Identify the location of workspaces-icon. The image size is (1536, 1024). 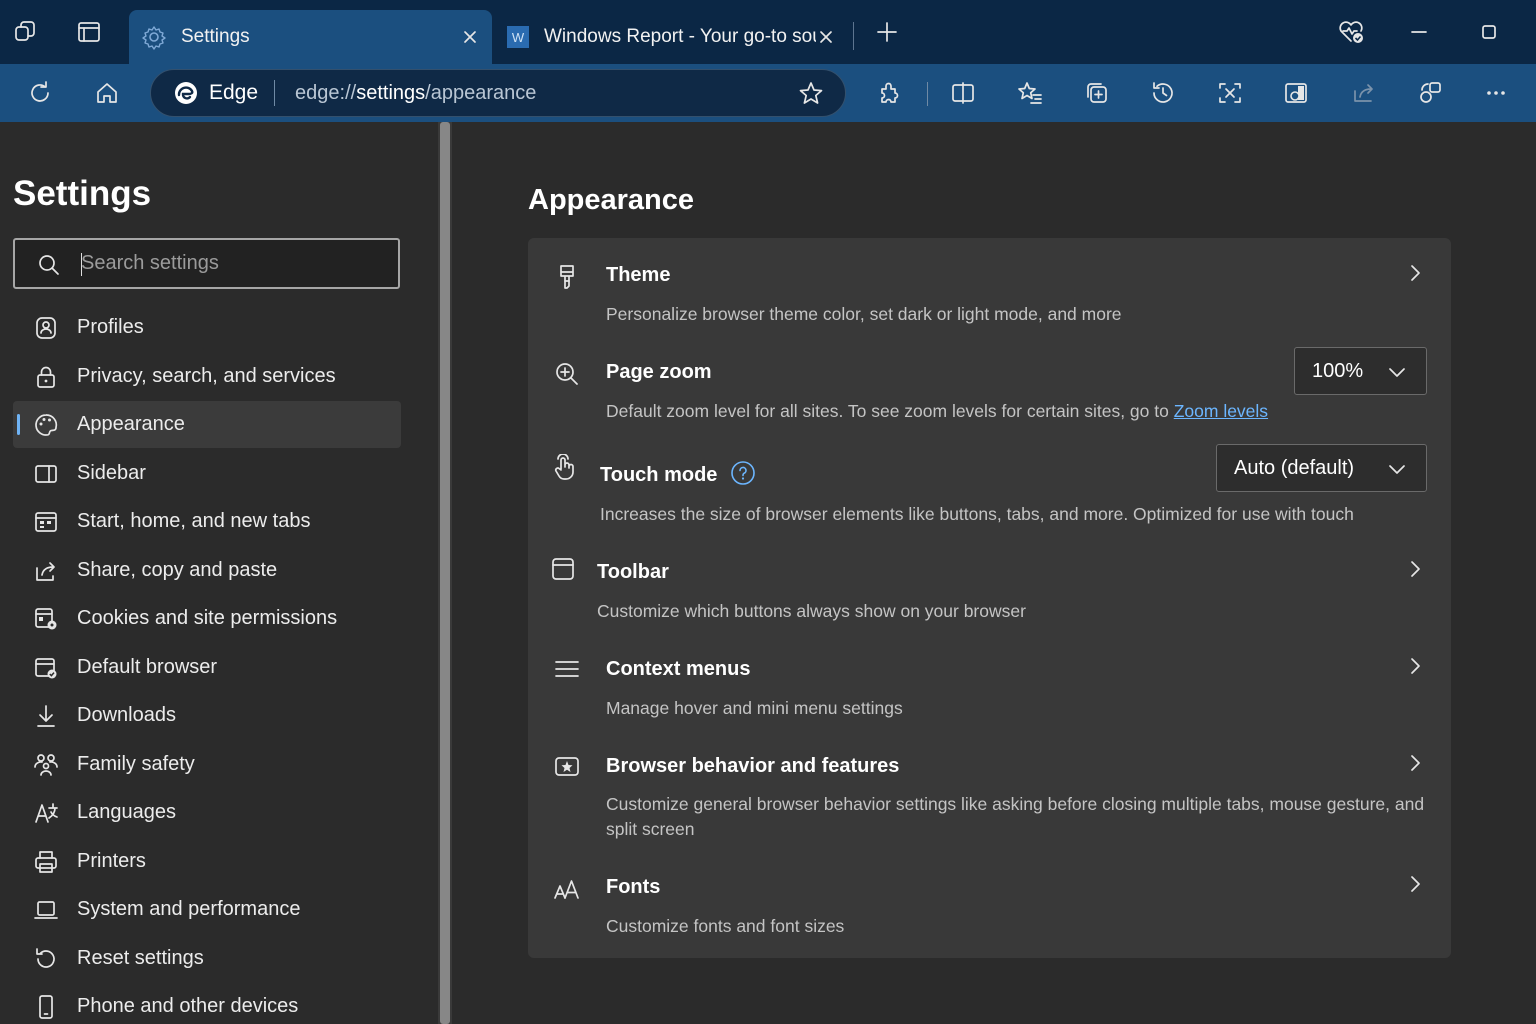
(26, 32).